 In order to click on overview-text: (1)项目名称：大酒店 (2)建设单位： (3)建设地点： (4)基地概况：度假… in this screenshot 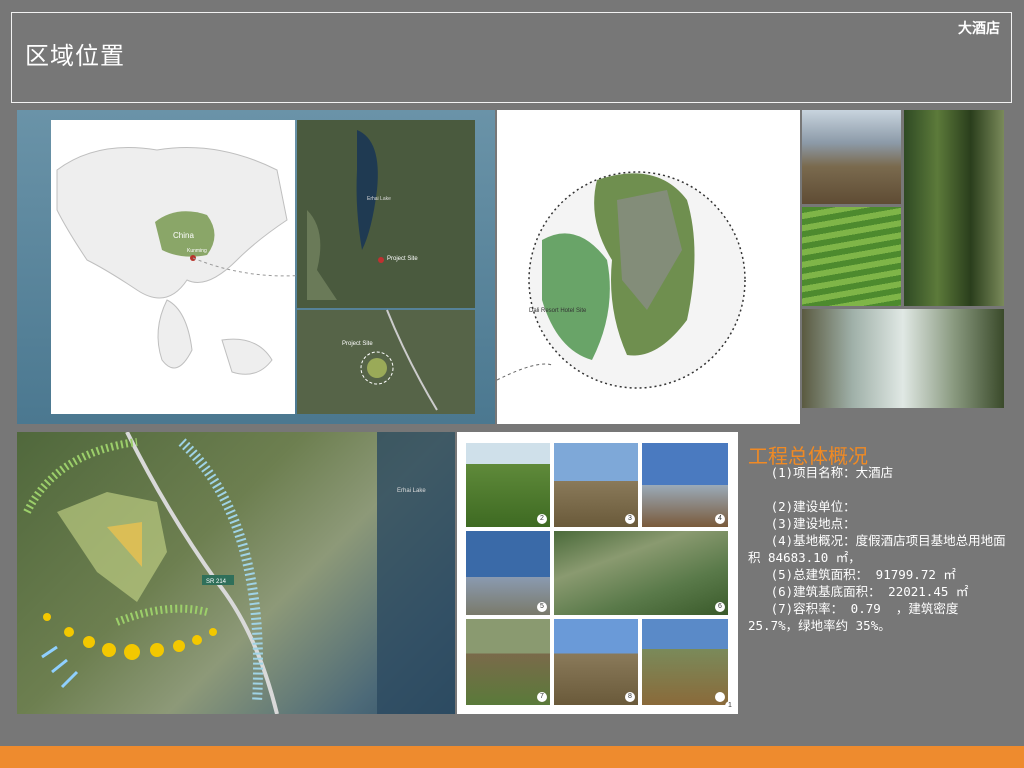, I will do `click(879, 549)`.